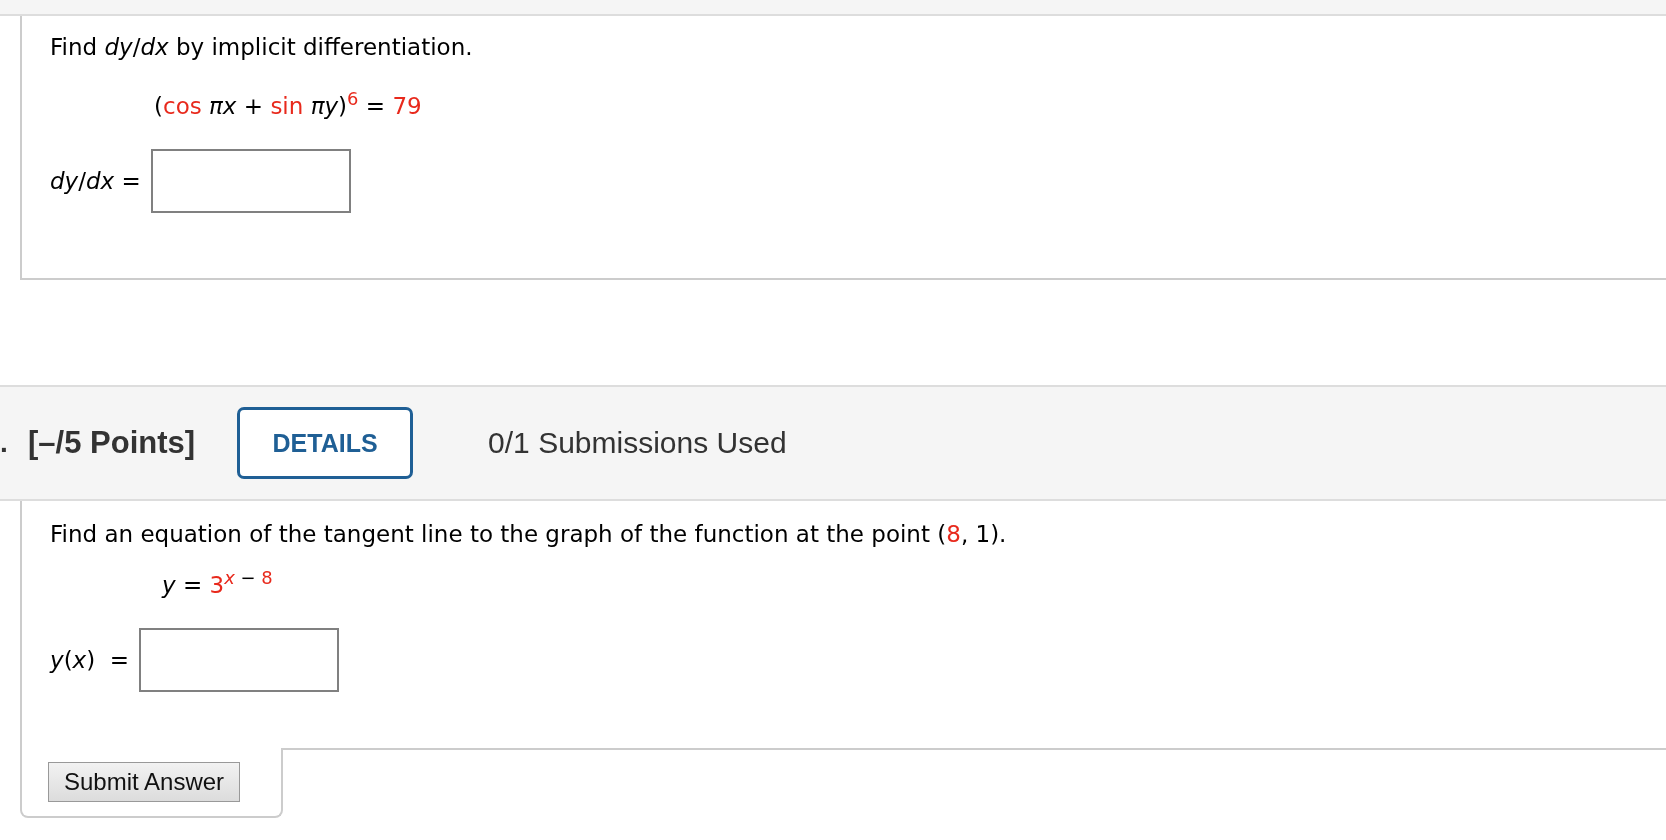 Image resolution: width=1666 pixels, height=840 pixels. Describe the element at coordinates (90, 659) in the screenshot. I see `answer-label: y(x) =` at that location.